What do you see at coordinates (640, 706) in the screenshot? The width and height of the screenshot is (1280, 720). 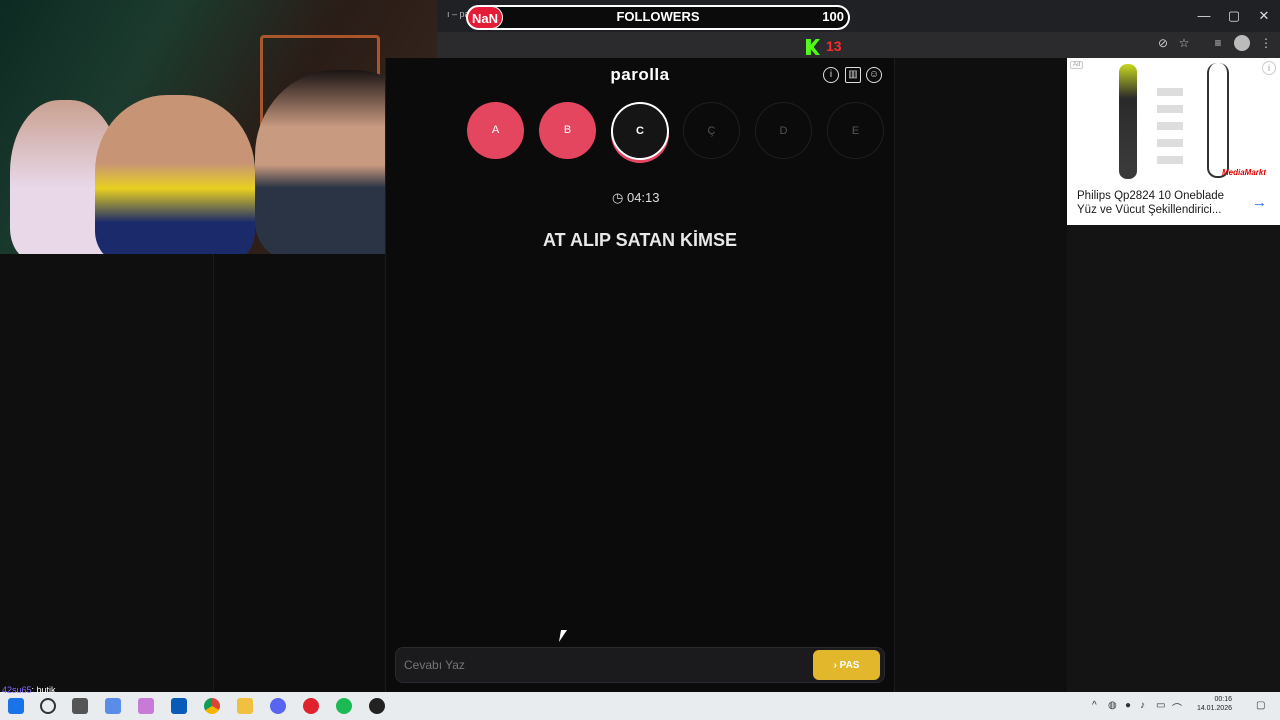 I see `taskbar` at bounding box center [640, 706].